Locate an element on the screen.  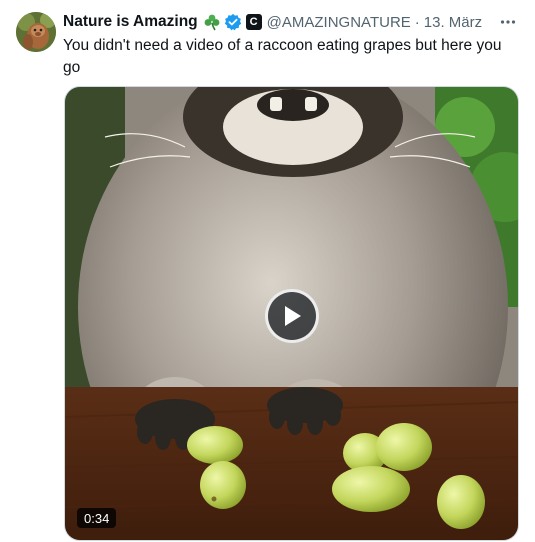
play-icon is located at coordinates (293, 316).